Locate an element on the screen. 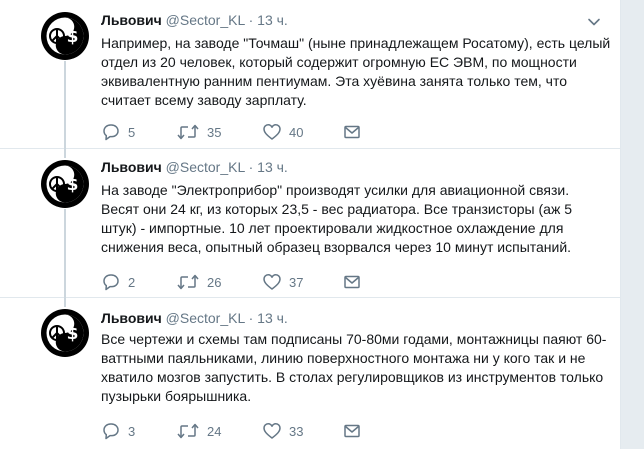 This screenshot has width=644, height=449. reply-count: 5 is located at coordinates (132, 132).